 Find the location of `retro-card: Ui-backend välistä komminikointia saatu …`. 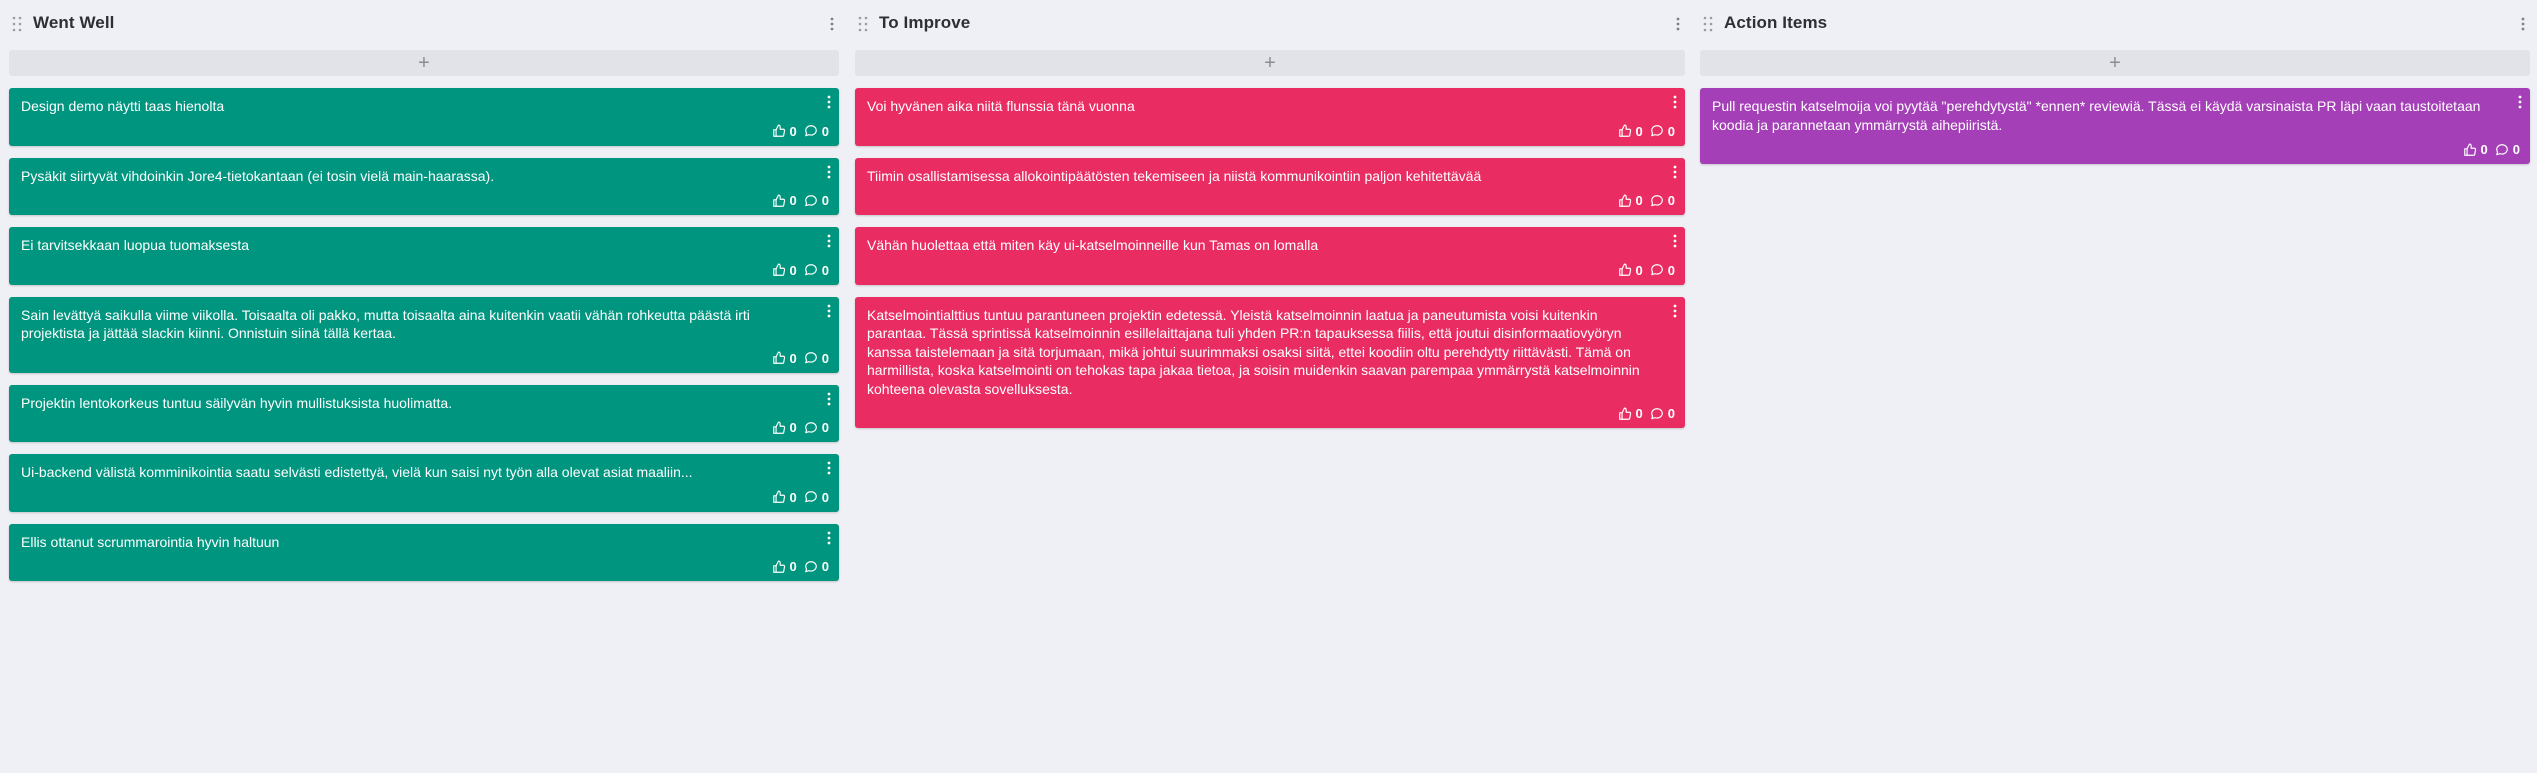

retro-card: Ui-backend välistä komminikointia saatu … is located at coordinates (424, 483).